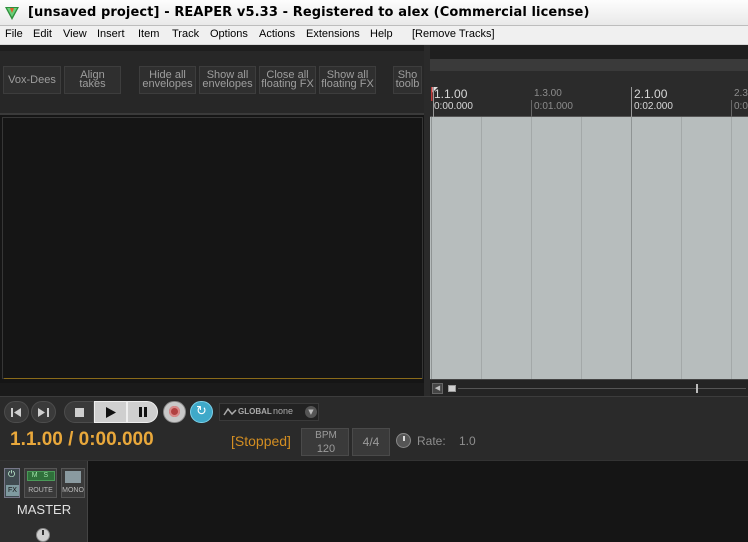  I want to click on menu-extensions: Extensions, so click(333, 34).